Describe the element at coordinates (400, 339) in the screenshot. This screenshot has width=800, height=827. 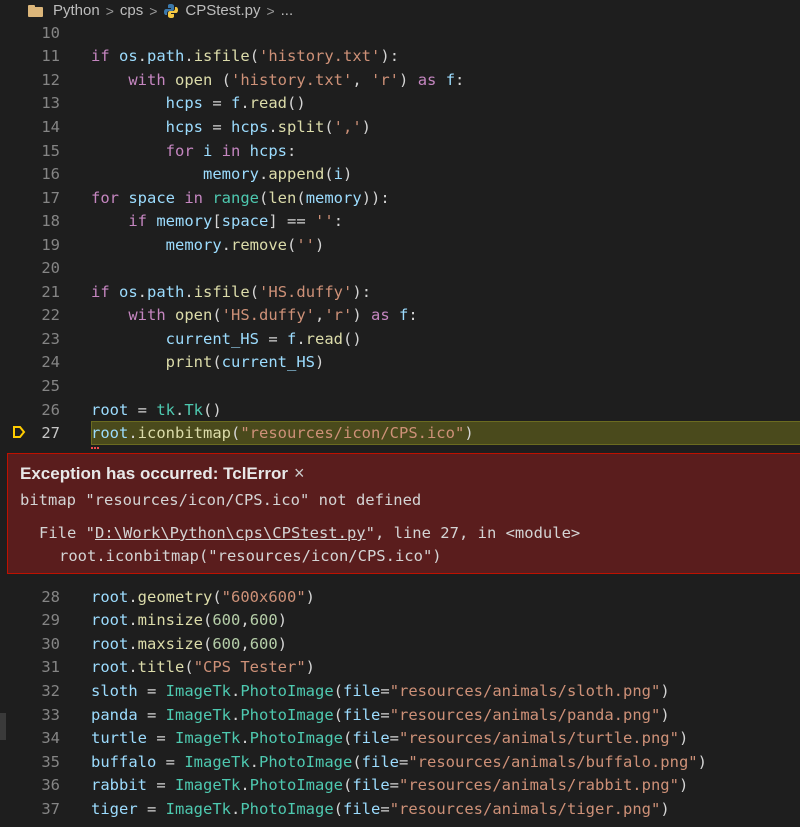
I see `code-line: 23 current_HS = f.read()` at that location.